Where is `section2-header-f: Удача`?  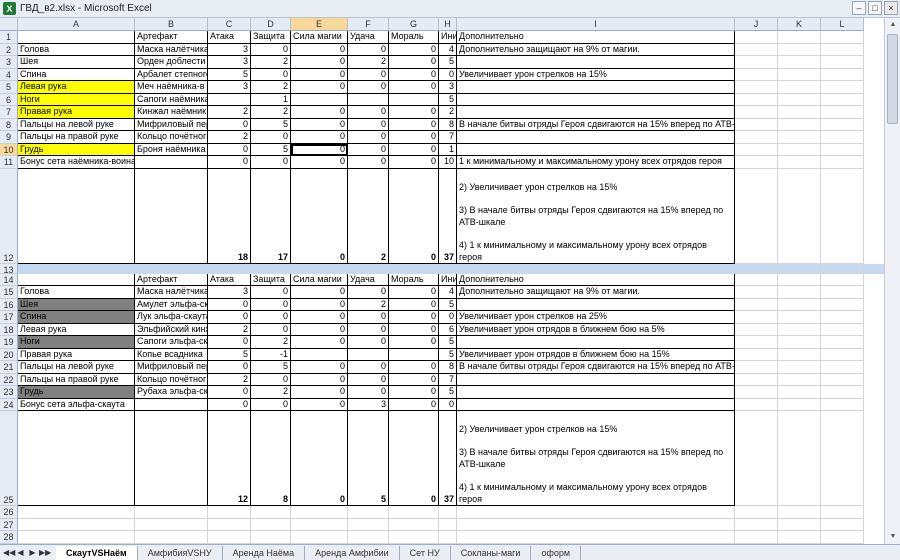 section2-header-f: Удача is located at coordinates (368, 279).